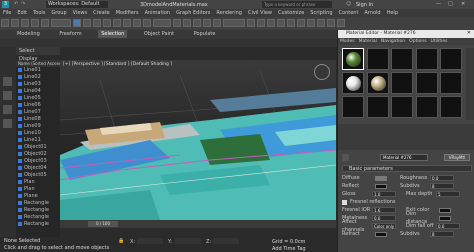 This screenshot has height=252, width=474. Describe the element at coordinates (384, 210) in the screenshot. I see `parameter-value: 1.6` at that location.